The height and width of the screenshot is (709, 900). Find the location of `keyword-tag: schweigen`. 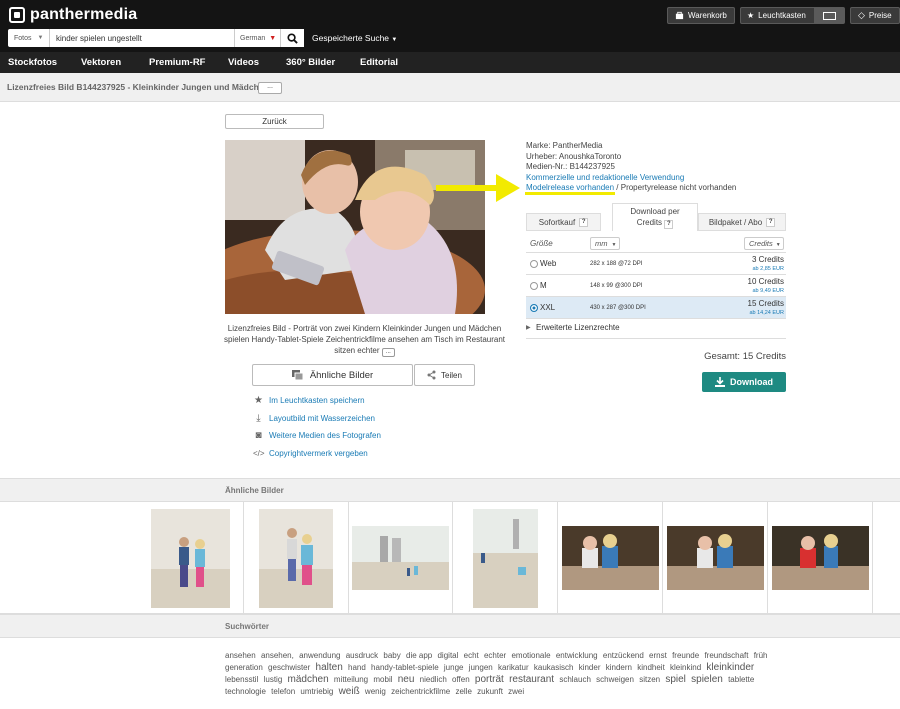

keyword-tag: schweigen is located at coordinates (615, 679).